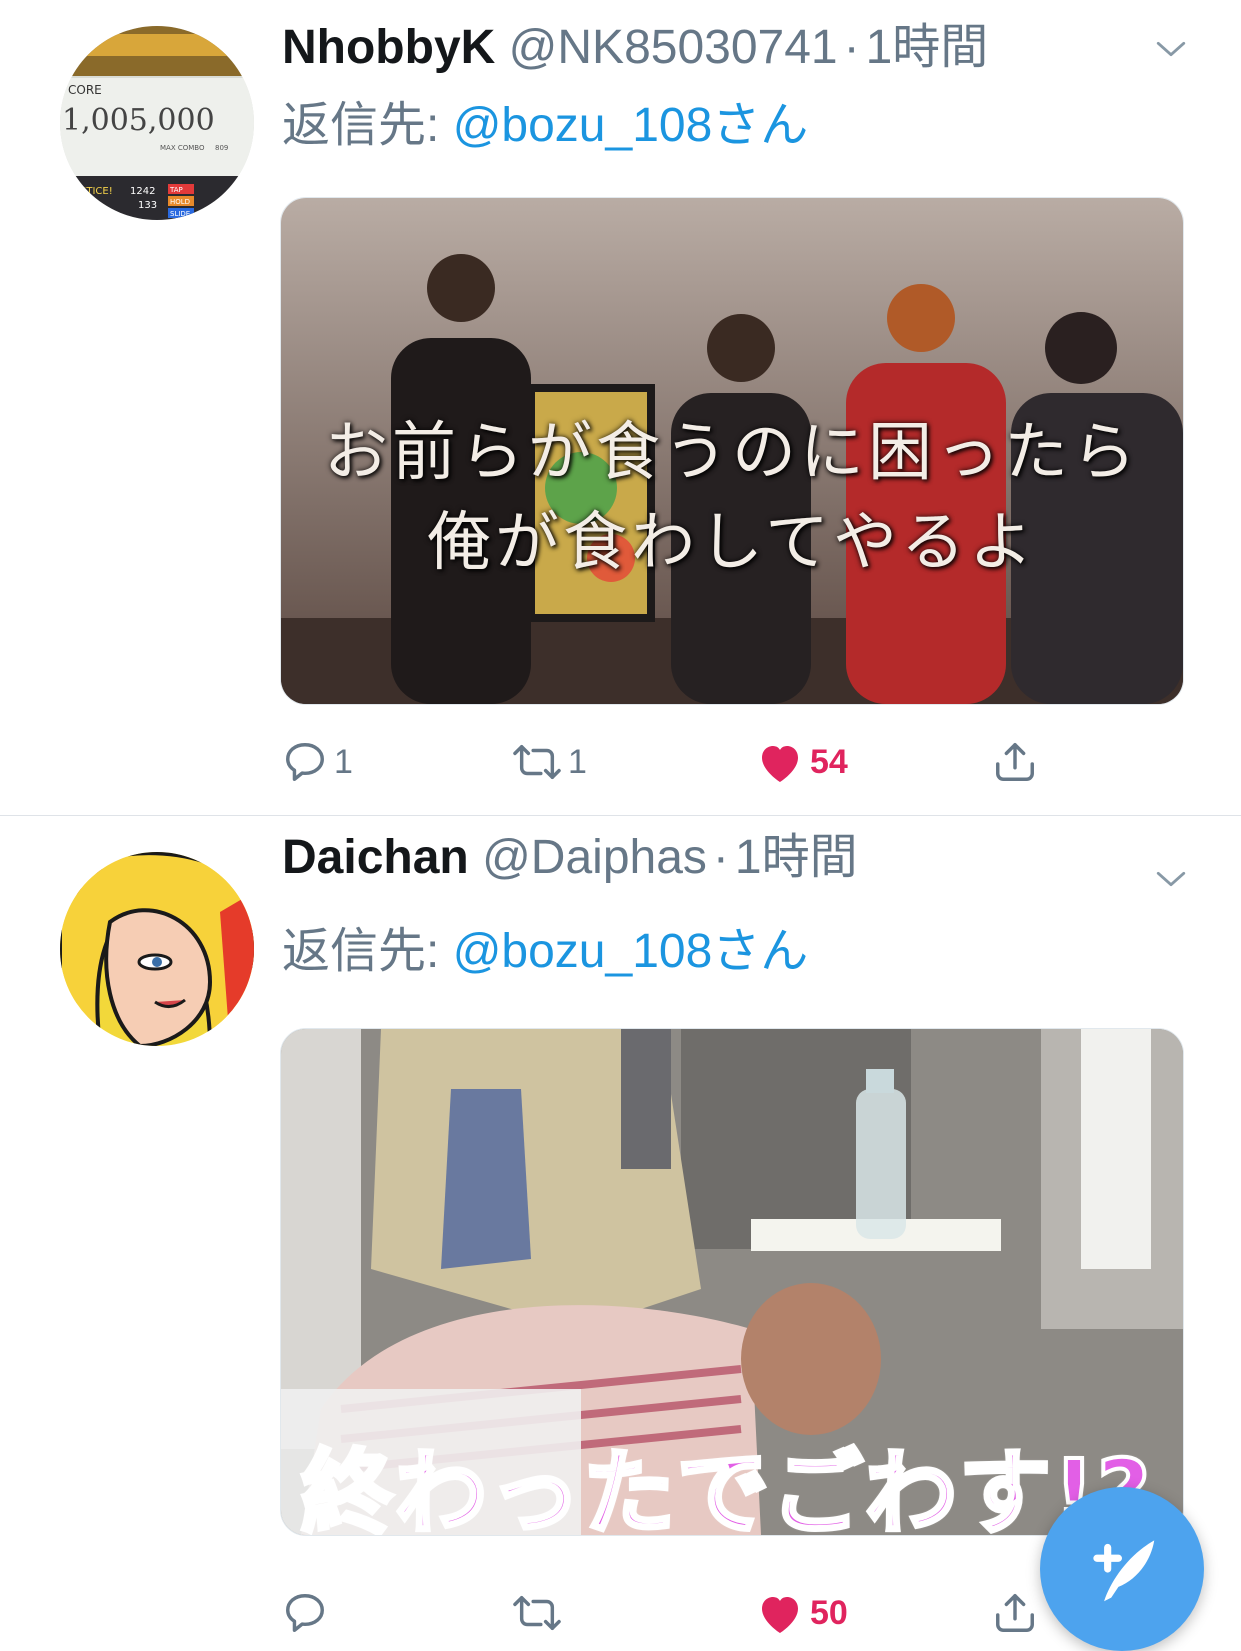  I want to click on avatar-combo-value: 809, so click(221, 148).